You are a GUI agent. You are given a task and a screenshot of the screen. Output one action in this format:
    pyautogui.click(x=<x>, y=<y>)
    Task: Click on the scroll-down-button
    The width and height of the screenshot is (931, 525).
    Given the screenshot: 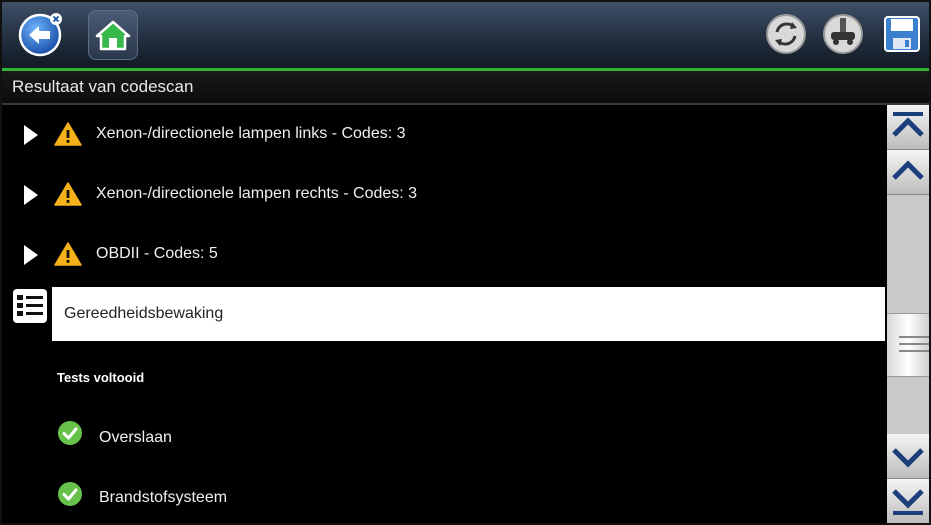 What is the action you would take?
    pyautogui.click(x=908, y=456)
    